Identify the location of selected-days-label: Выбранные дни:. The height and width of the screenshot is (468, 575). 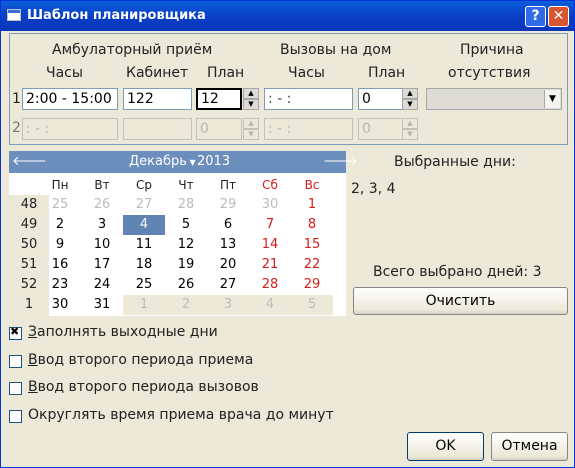
(455, 162).